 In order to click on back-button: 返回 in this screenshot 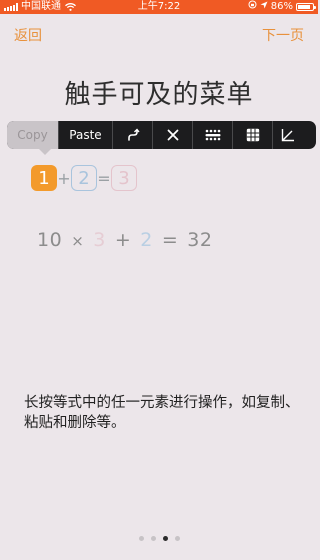, I will do `click(28, 35)`.